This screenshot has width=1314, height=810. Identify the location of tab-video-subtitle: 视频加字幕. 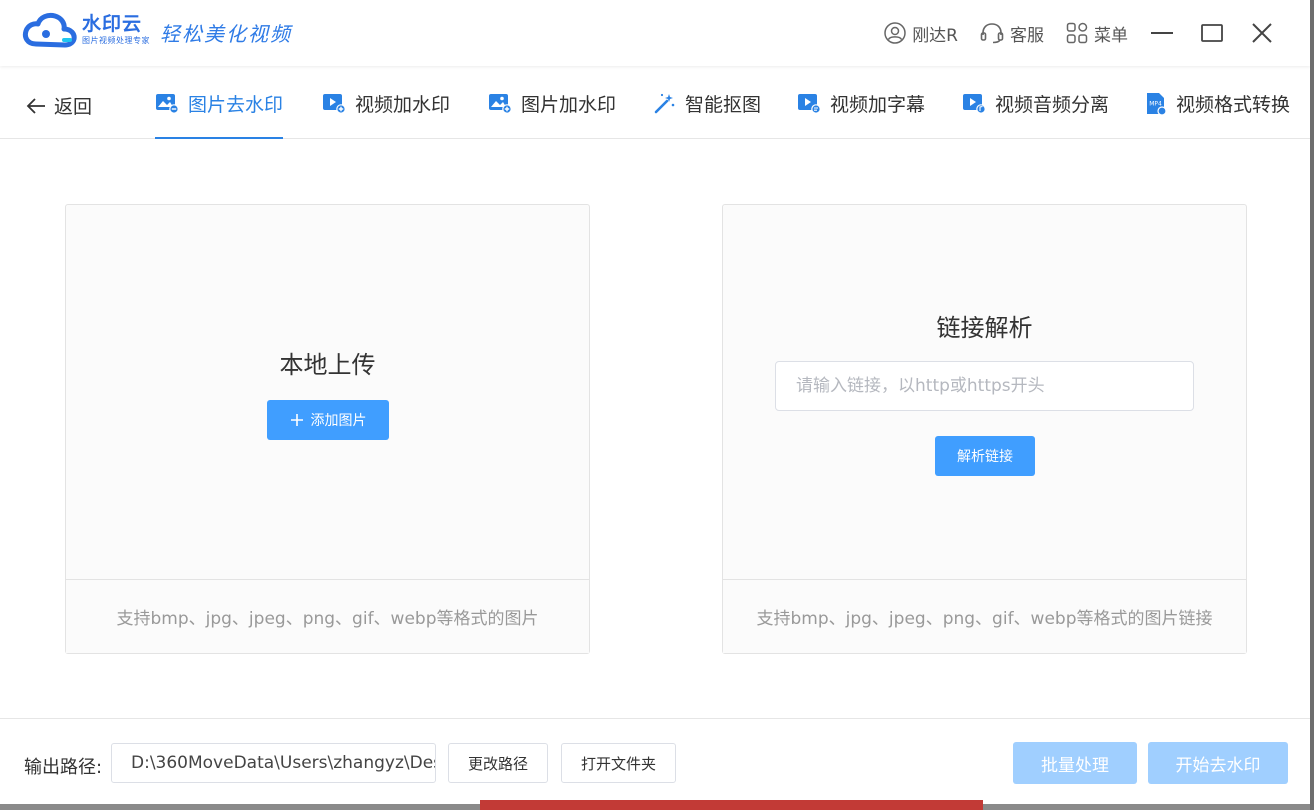
(861, 114).